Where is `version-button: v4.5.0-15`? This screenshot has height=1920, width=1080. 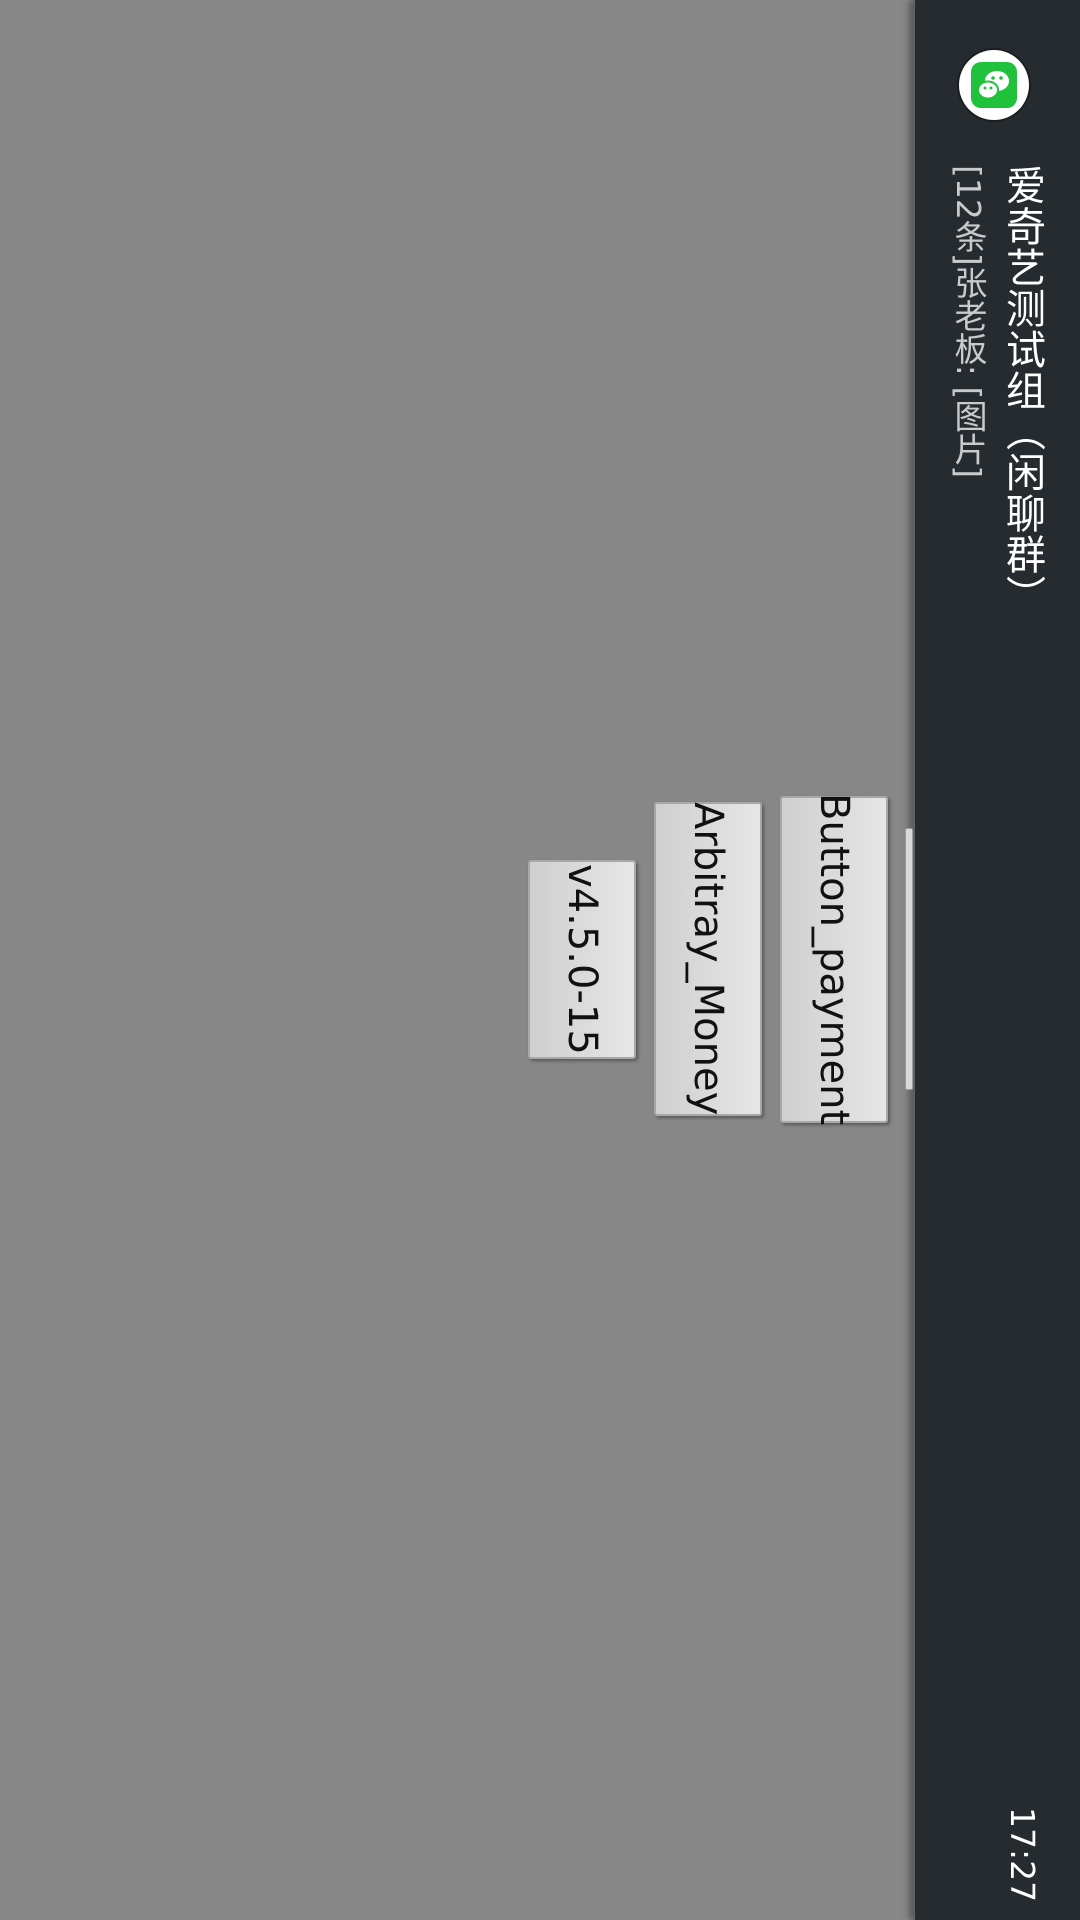
version-button: v4.5.0-15 is located at coordinates (582, 959).